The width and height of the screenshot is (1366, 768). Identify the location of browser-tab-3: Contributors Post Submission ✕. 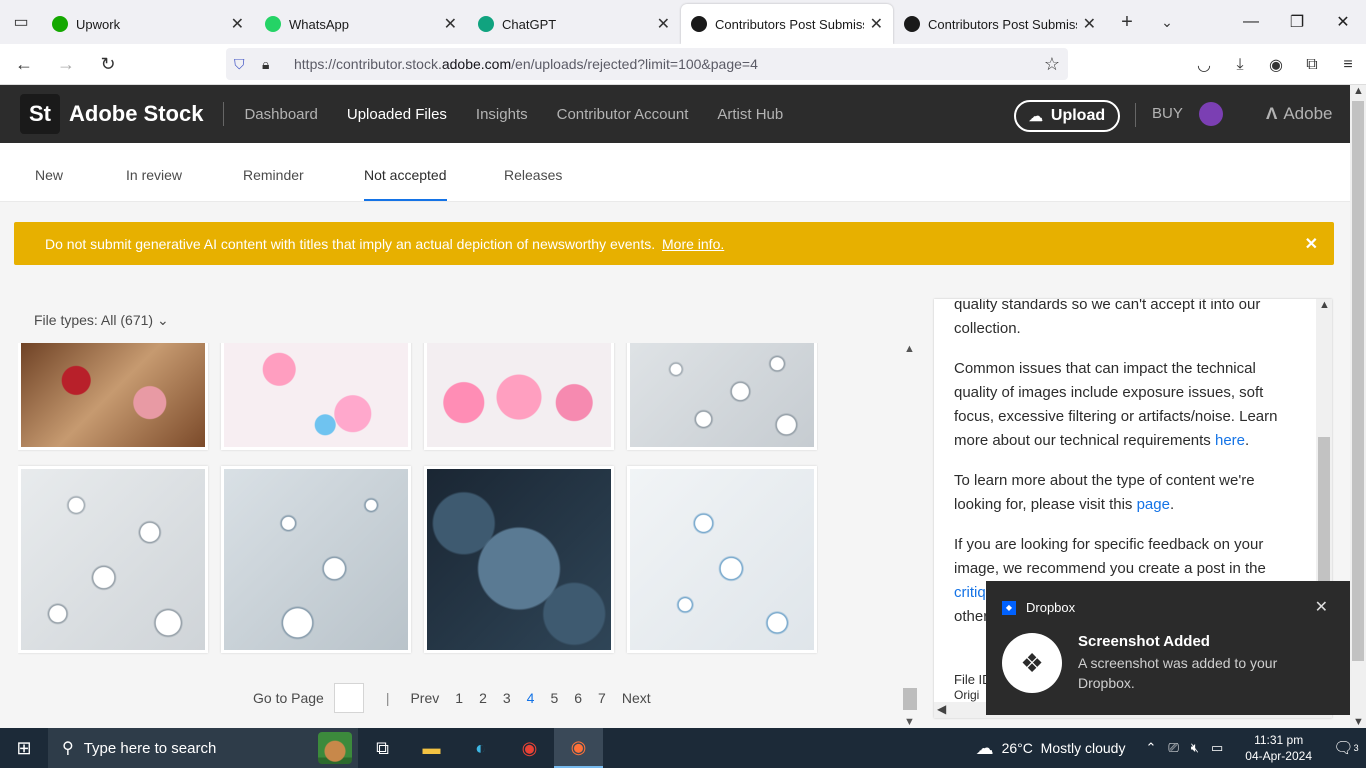
(787, 24).